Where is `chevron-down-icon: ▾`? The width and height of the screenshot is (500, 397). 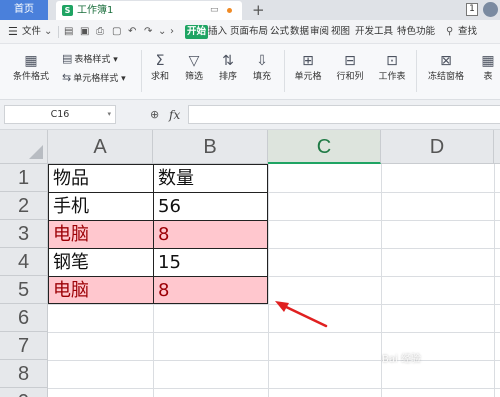 chevron-down-icon: ▾ is located at coordinates (109, 114).